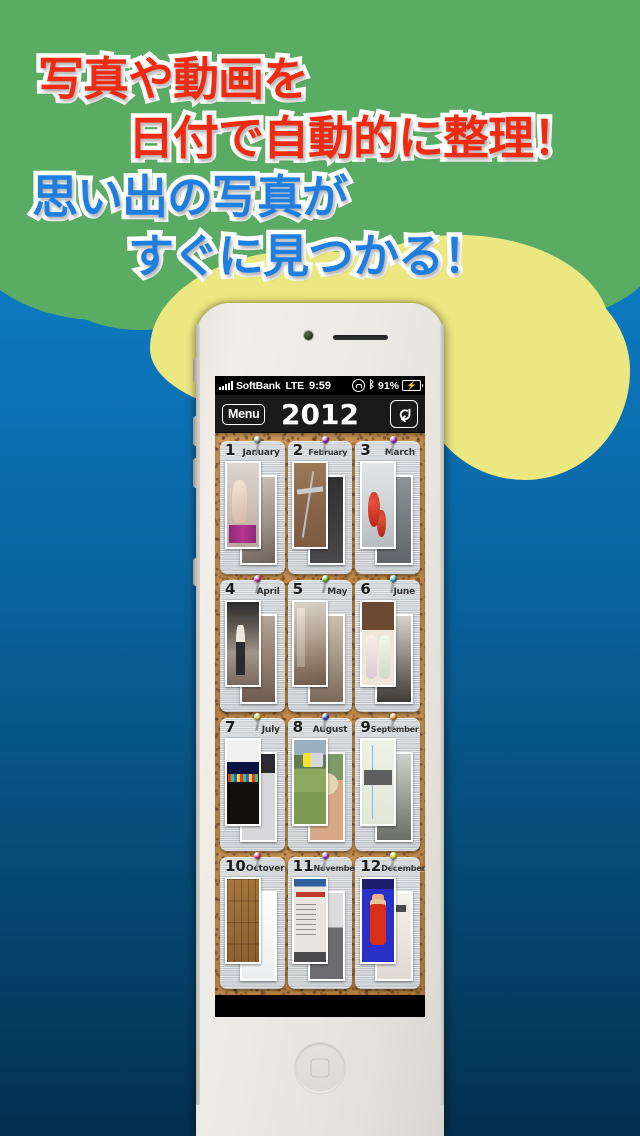 The image size is (640, 1136). What do you see at coordinates (298, 588) in the screenshot?
I see `month-number: 5` at bounding box center [298, 588].